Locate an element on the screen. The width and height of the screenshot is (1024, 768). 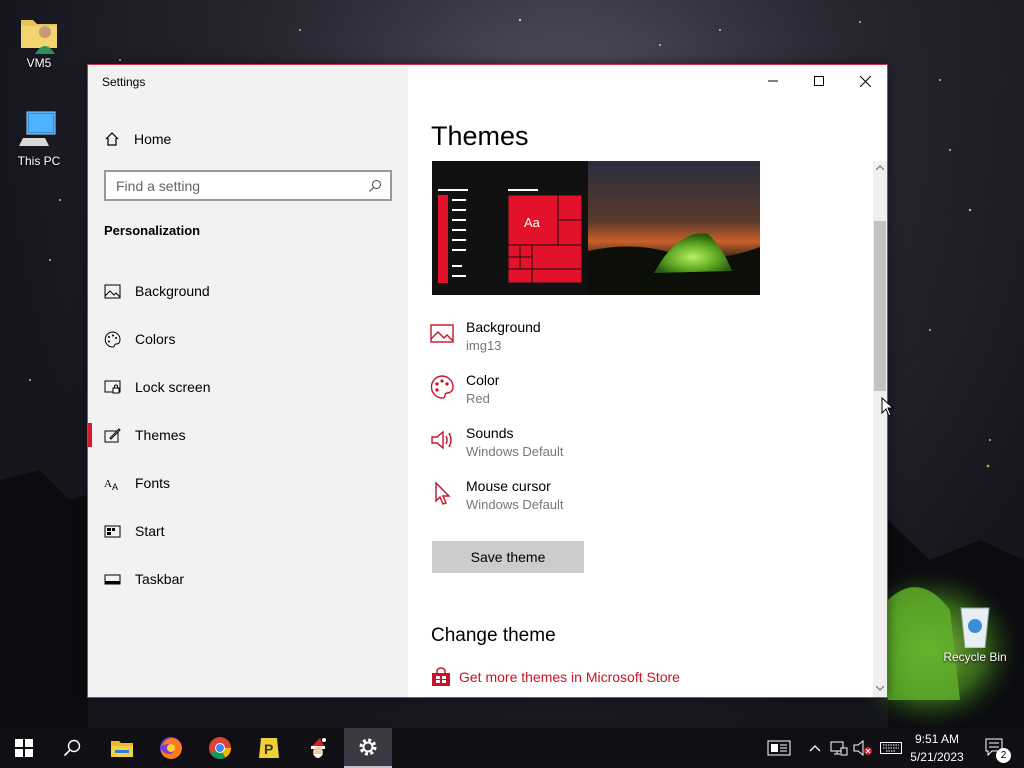
computer-icon is located at coordinates (37, 128).